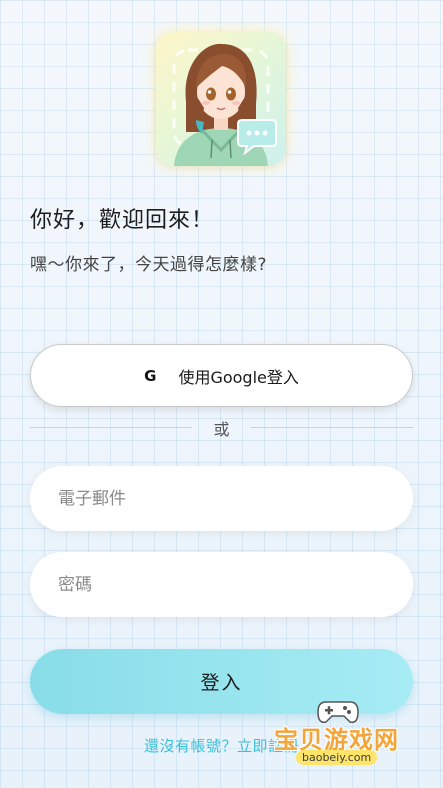  What do you see at coordinates (221, 99) in the screenshot?
I see `app-avatar` at bounding box center [221, 99].